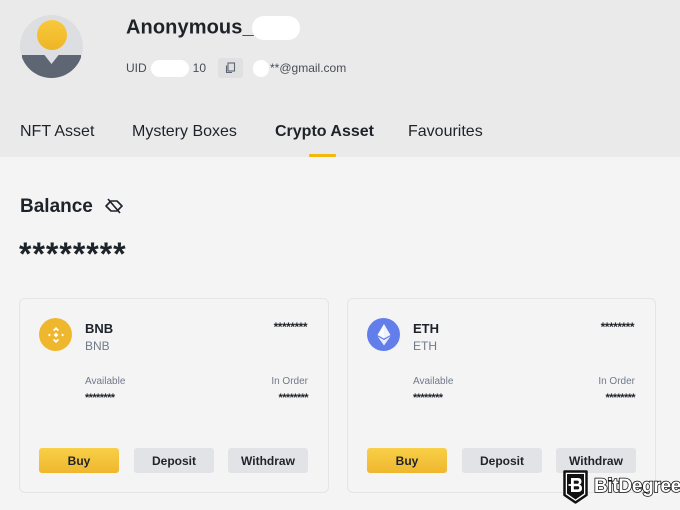 This screenshot has width=680, height=510. I want to click on copy-icon, so click(230, 68).